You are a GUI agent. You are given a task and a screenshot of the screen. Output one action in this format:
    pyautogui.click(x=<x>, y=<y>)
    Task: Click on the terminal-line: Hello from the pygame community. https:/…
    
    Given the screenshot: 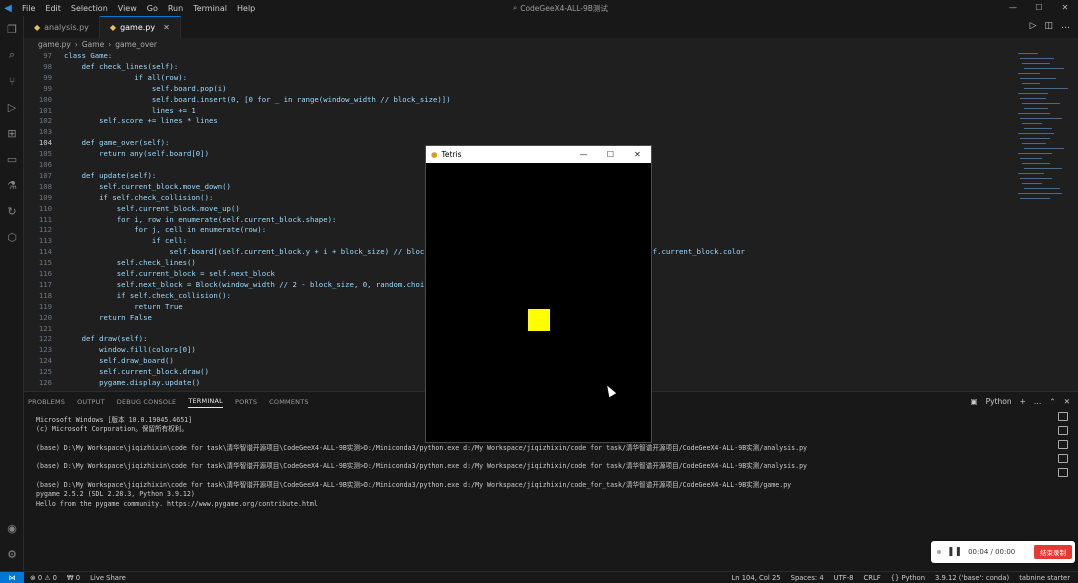 What is the action you would take?
    pyautogui.click(x=177, y=503)
    